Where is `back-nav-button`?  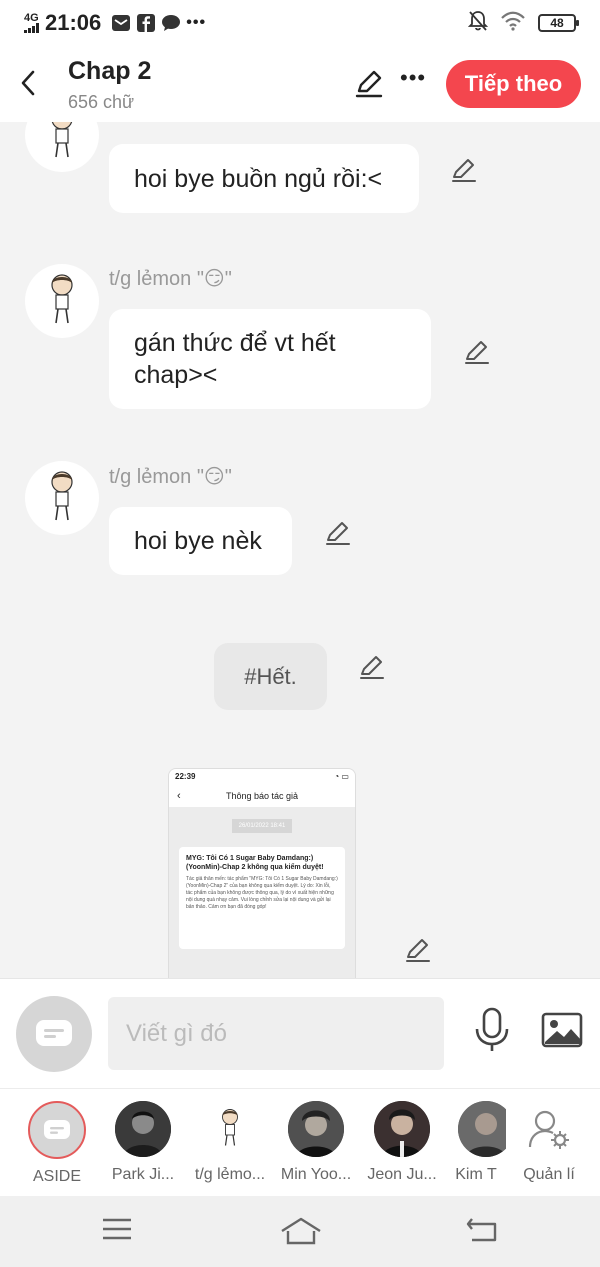
back-nav-button is located at coordinates (482, 1232).